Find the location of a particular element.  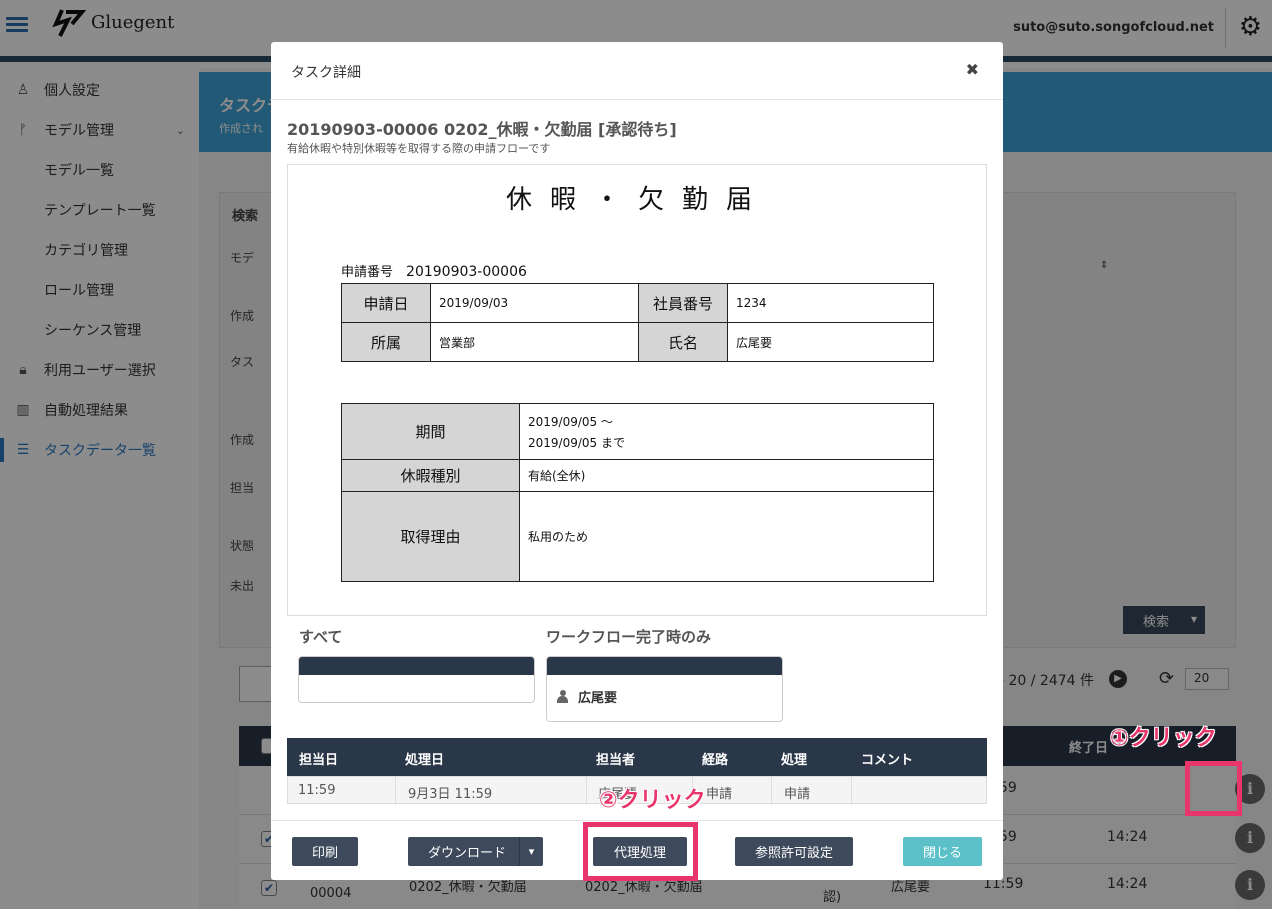

name-label: 氏名 is located at coordinates (683, 342).